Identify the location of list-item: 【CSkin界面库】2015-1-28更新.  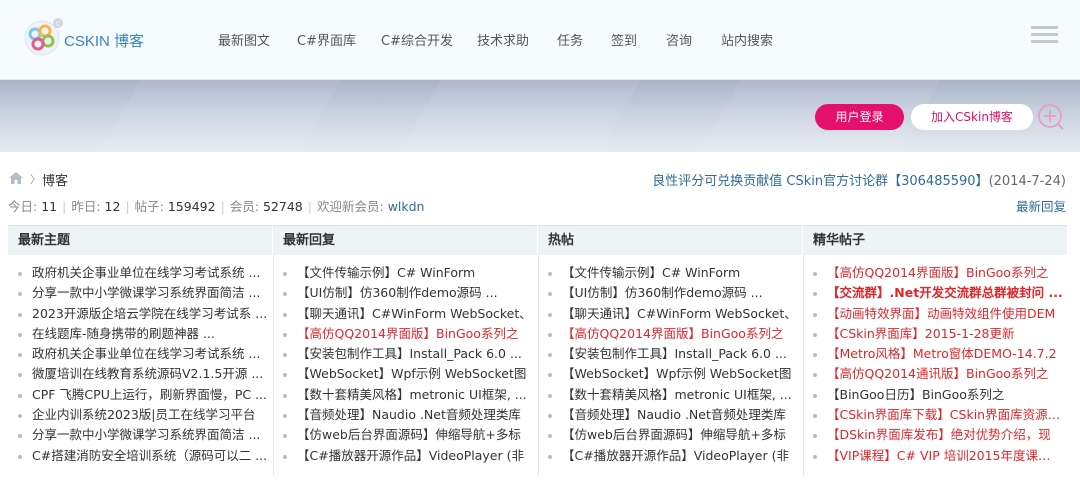
(935, 334).